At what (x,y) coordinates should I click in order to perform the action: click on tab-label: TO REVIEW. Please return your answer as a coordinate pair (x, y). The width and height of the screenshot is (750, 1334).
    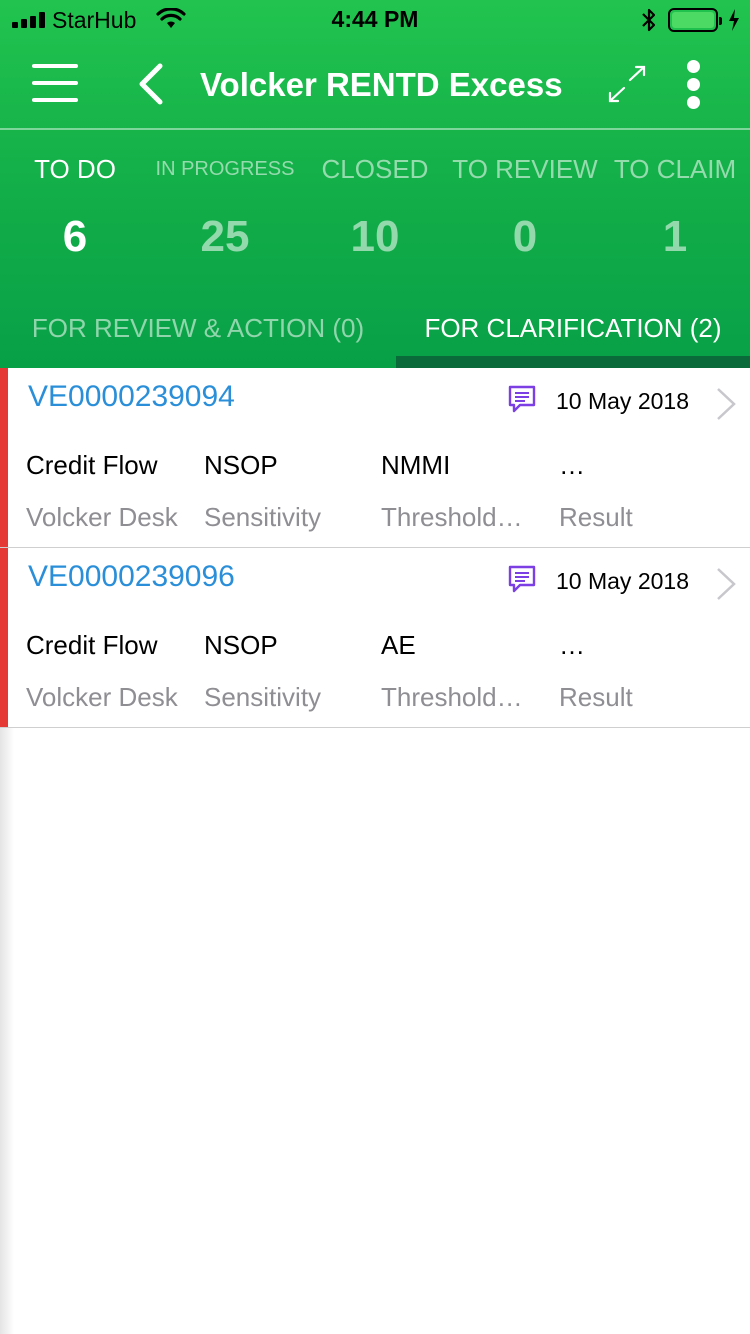
    Looking at the image, I should click on (525, 169).